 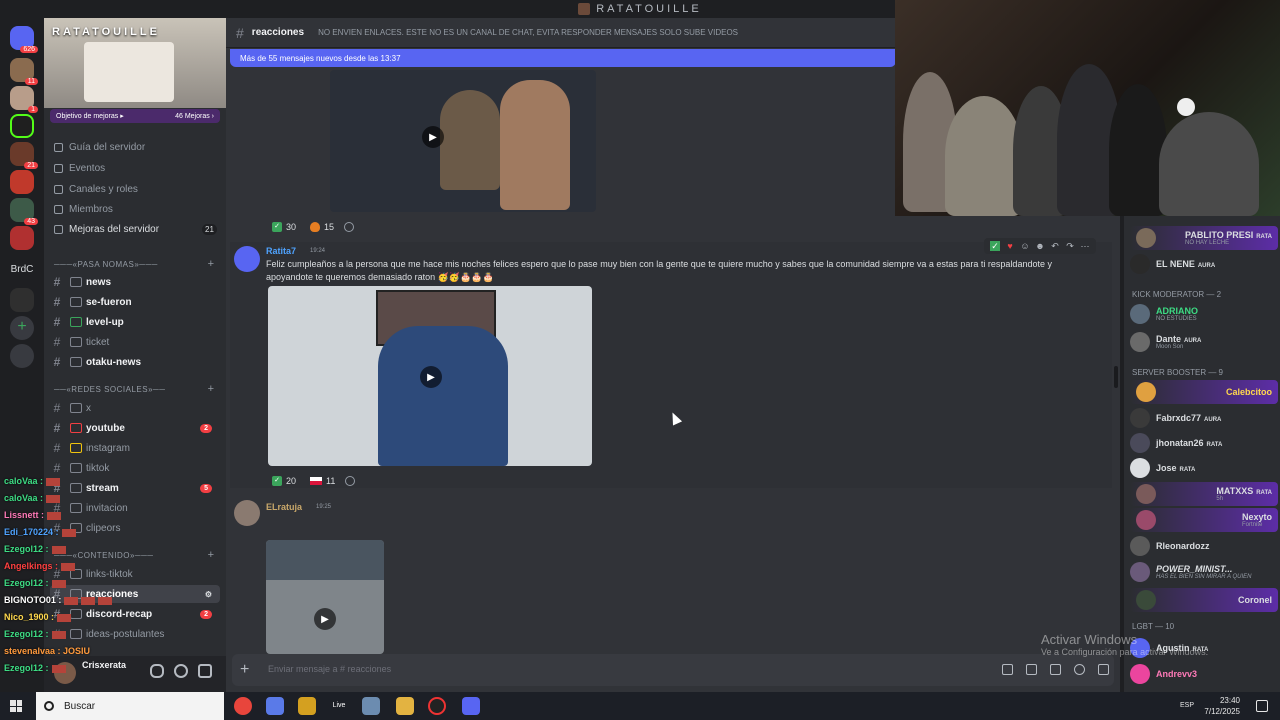 What do you see at coordinates (104, 665) in the screenshot?
I see `username: Crisxerata` at bounding box center [104, 665].